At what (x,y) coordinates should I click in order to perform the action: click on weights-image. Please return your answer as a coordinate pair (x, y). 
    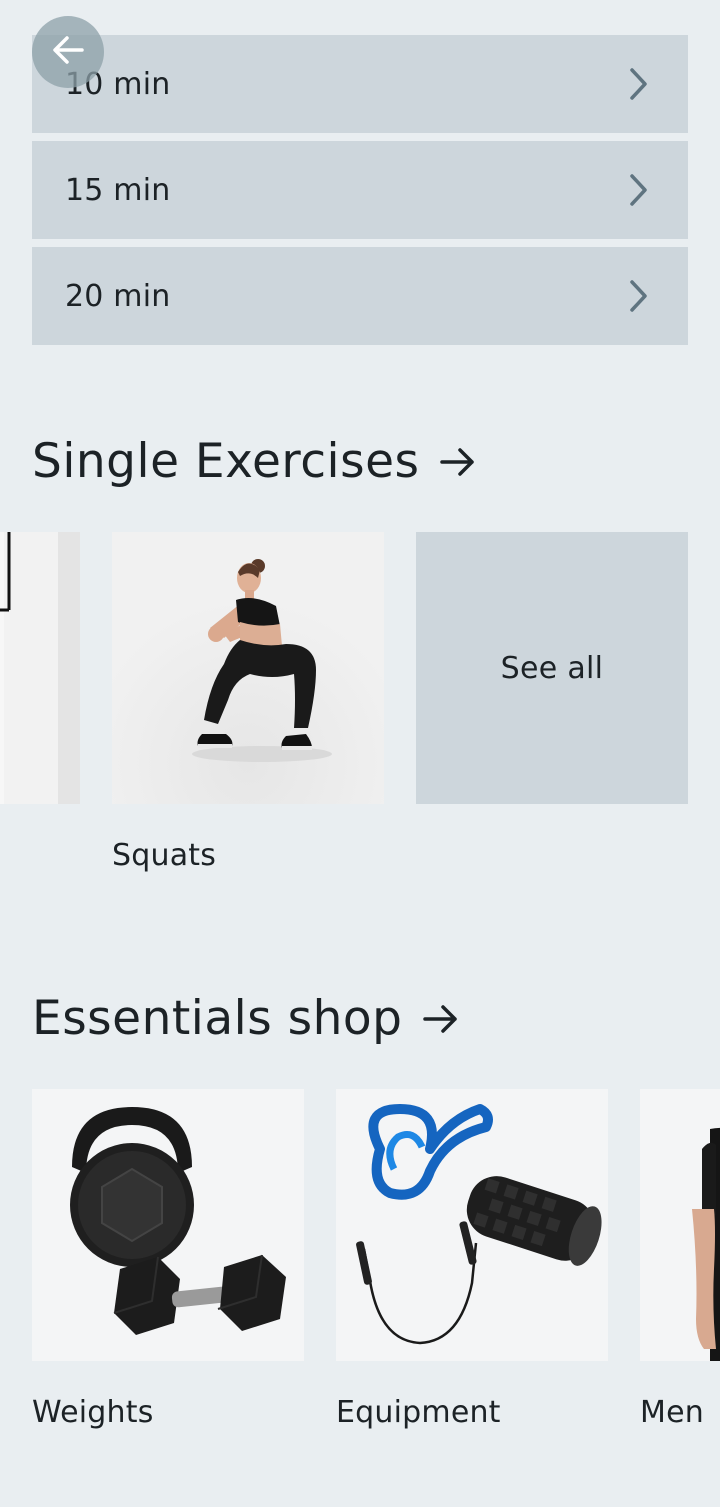
    Looking at the image, I should click on (168, 1225).